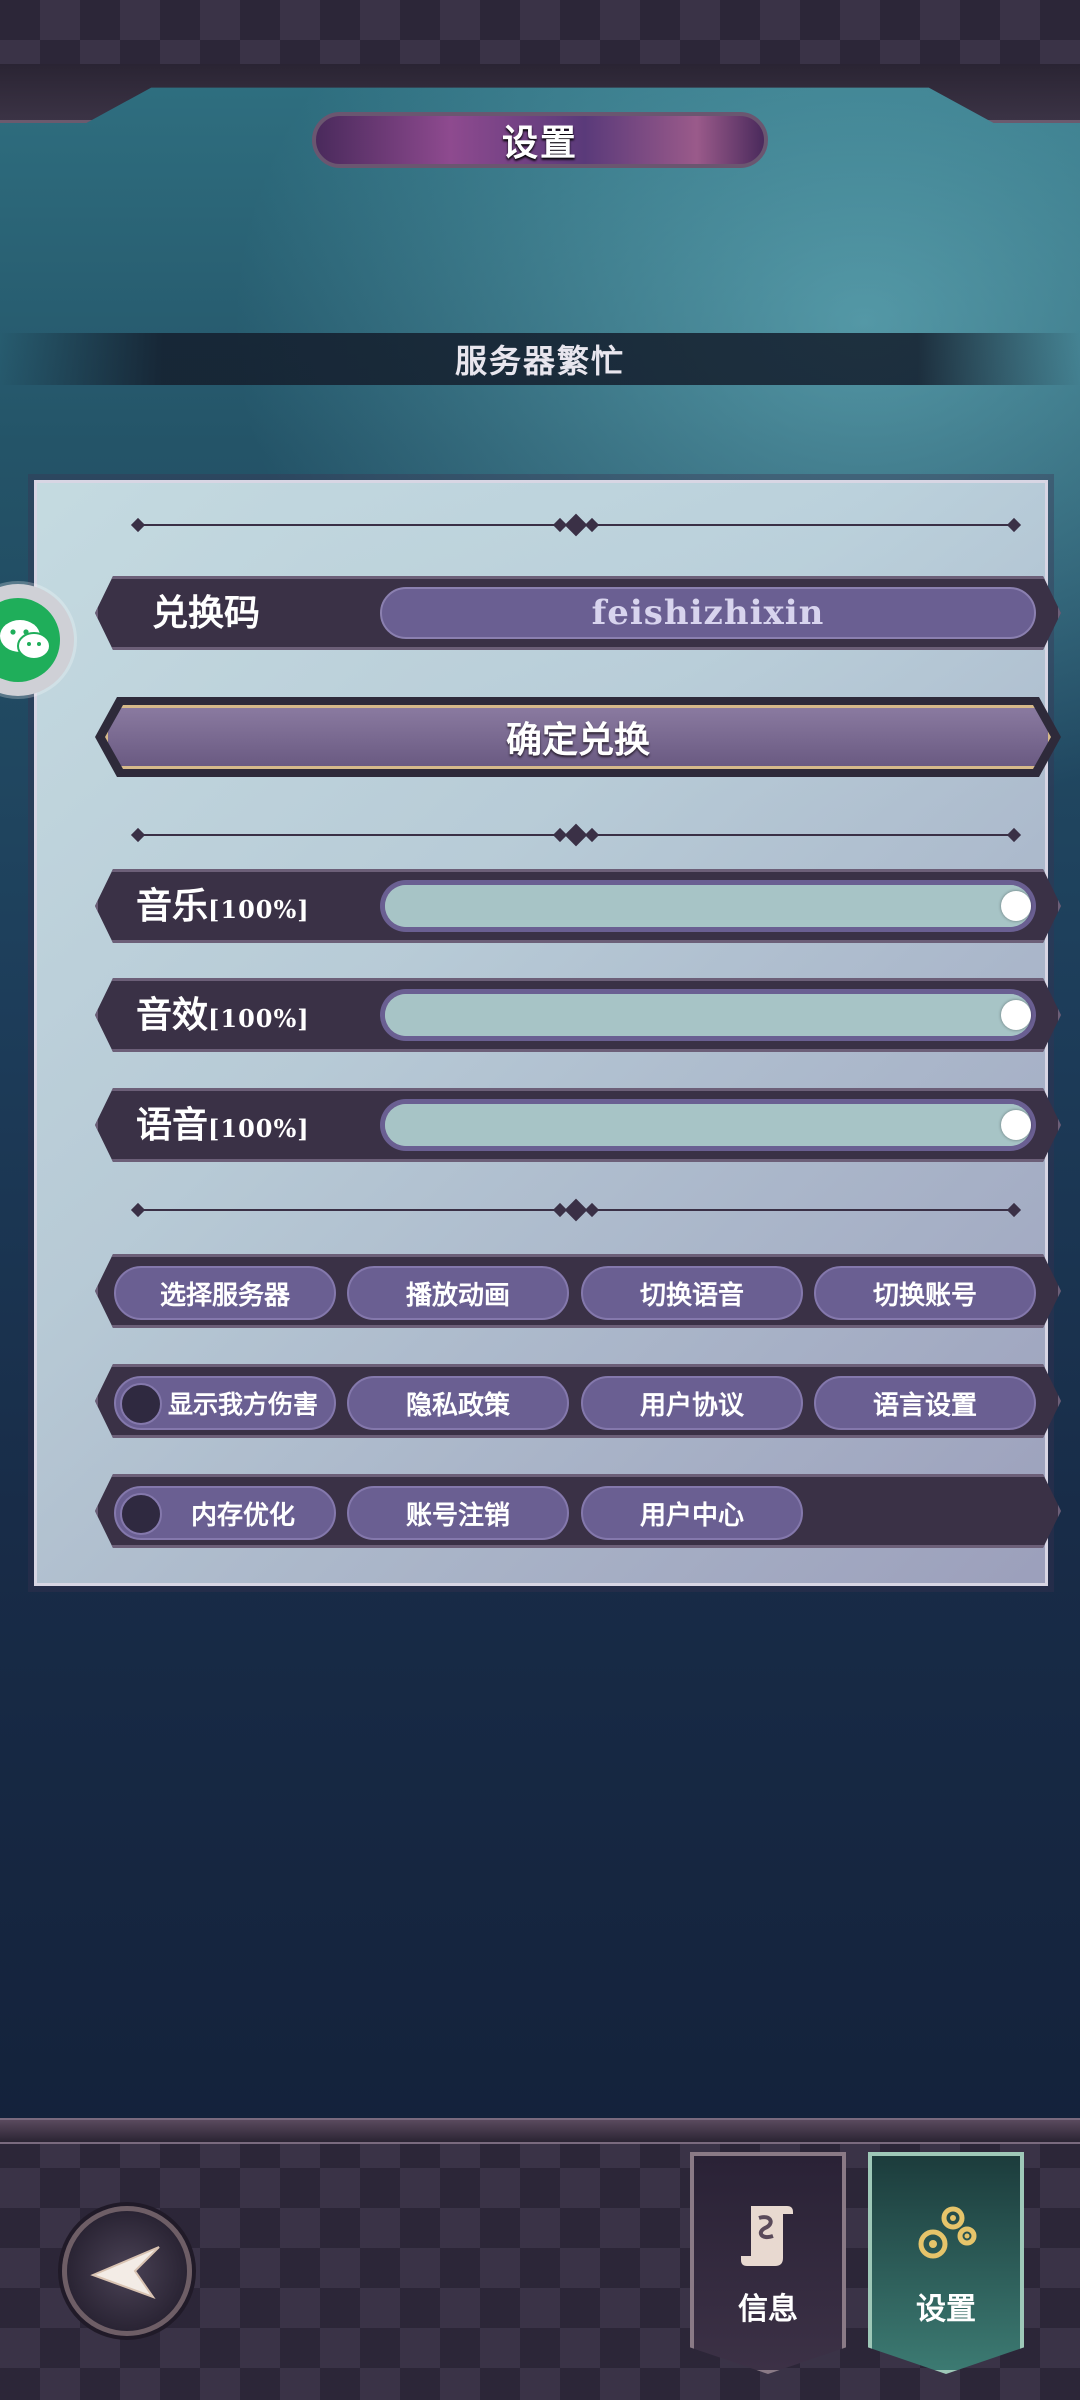 This screenshot has height=2400, width=1080. Describe the element at coordinates (946, 2309) in the screenshot. I see `tab-settings-label: 设置` at that location.